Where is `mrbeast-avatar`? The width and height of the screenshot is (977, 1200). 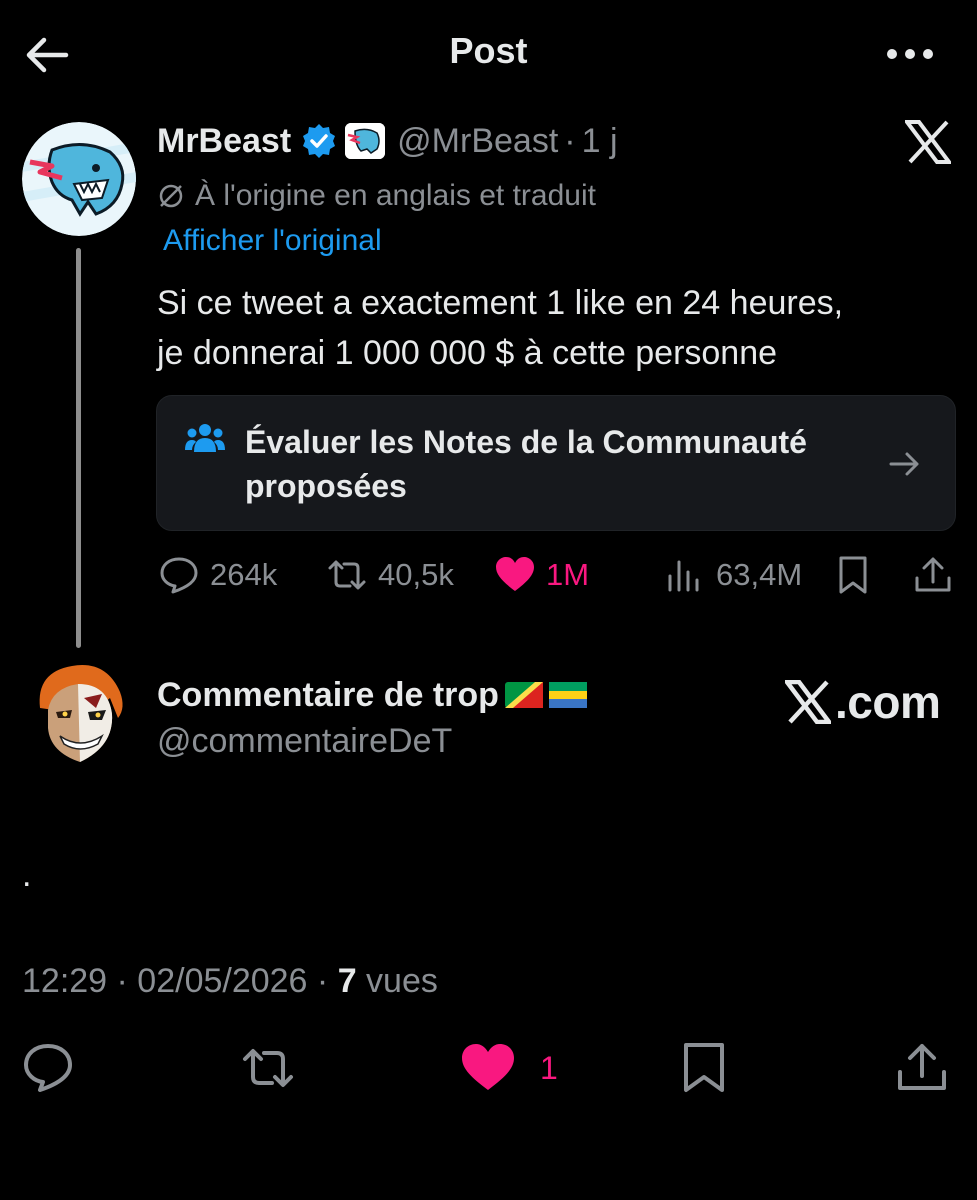
mrbeast-avatar is located at coordinates (79, 179).